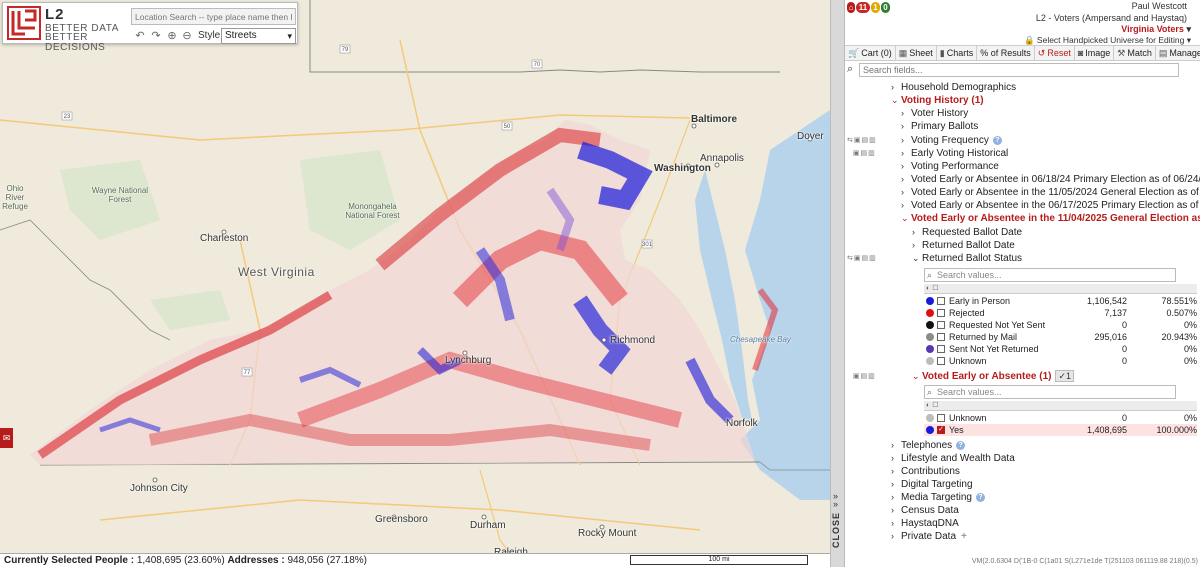 This screenshot has width=1200, height=567. I want to click on badge-green: 0, so click(885, 7).